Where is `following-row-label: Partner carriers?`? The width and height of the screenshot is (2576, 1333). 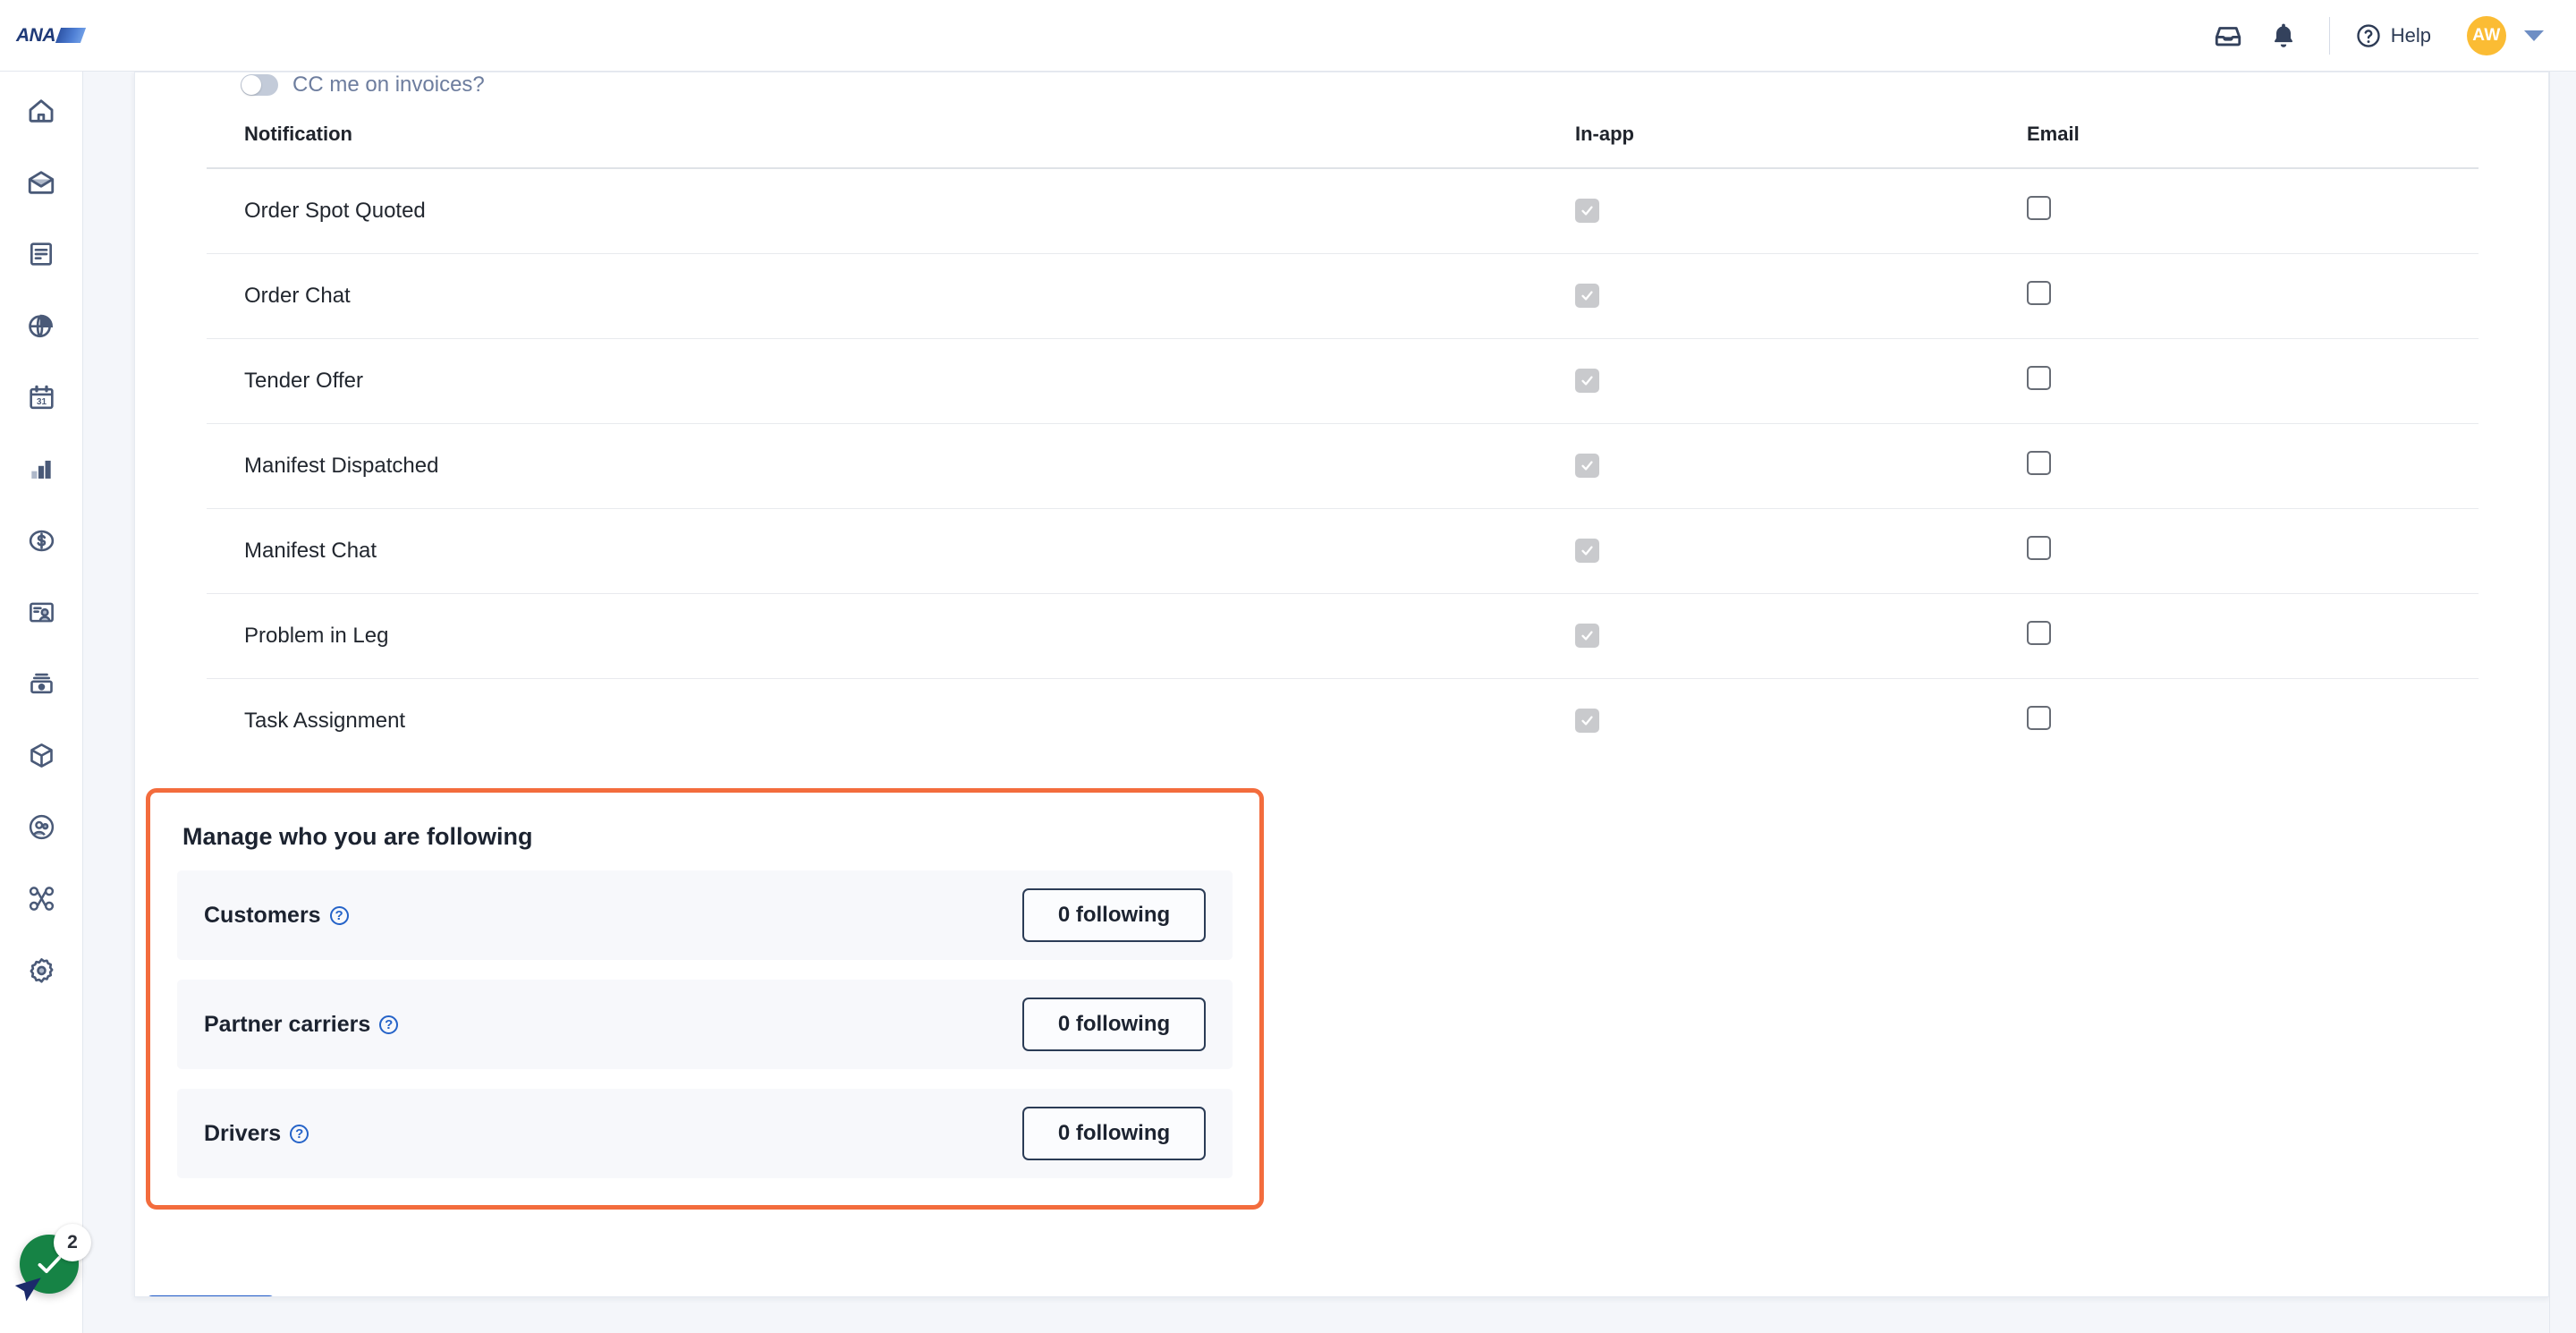
following-row-label: Partner carriers? is located at coordinates (301, 1024).